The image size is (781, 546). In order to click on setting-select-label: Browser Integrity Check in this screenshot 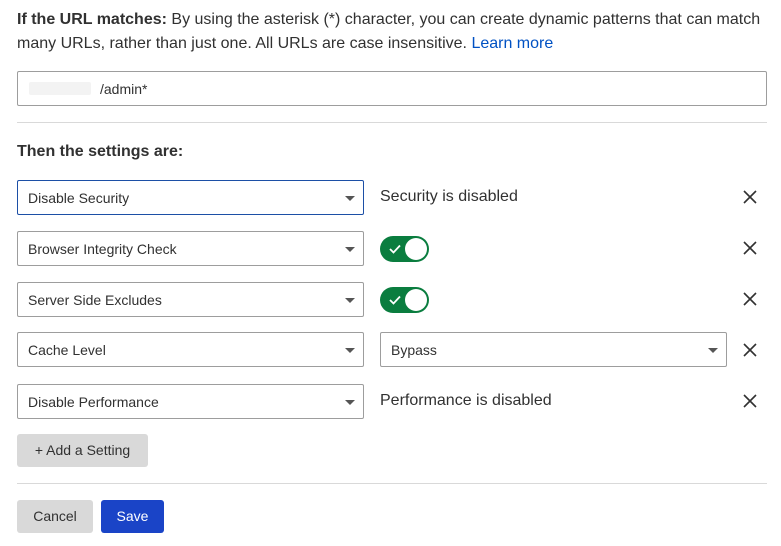, I will do `click(102, 249)`.